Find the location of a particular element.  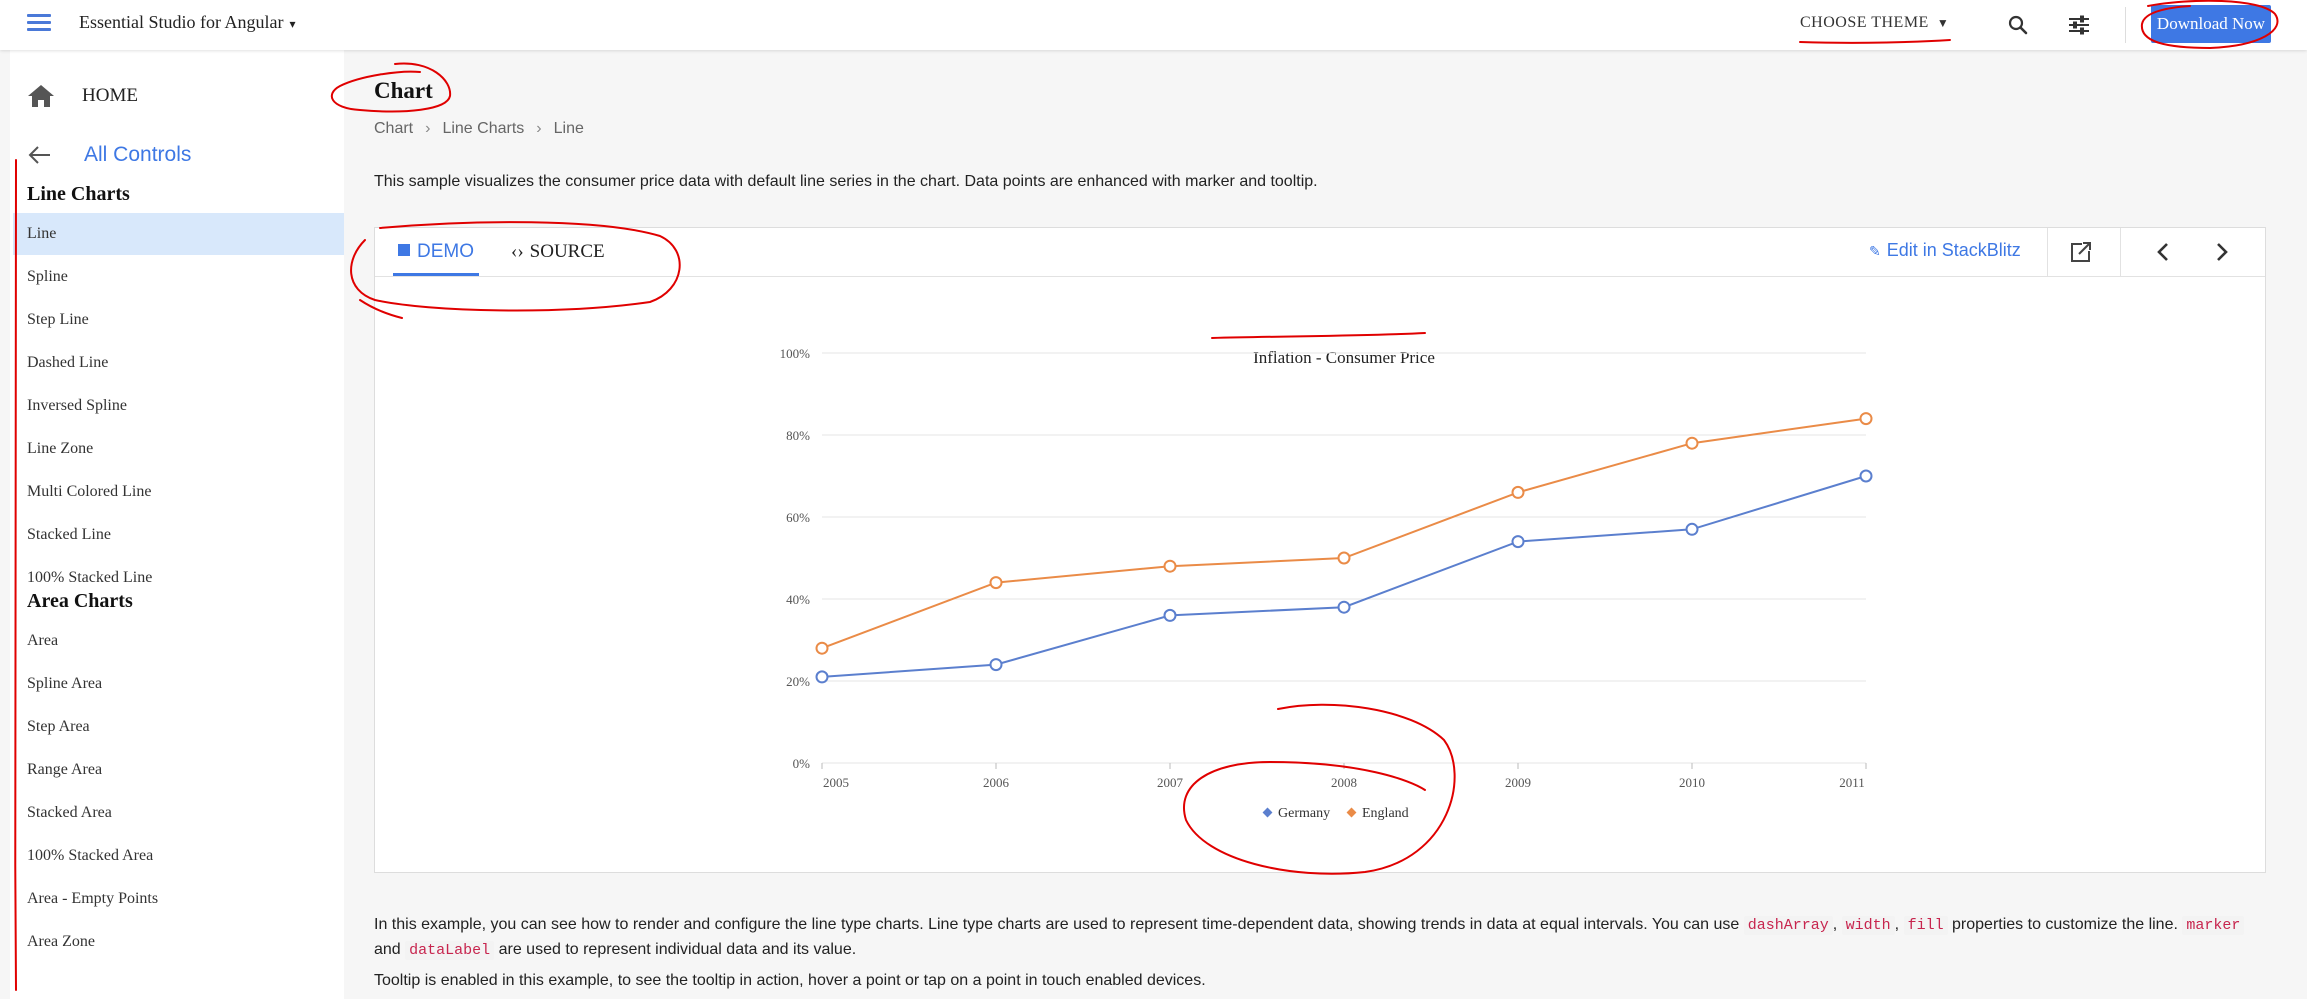

chart-title: Inflation - Consumer Price is located at coordinates (1344, 357).